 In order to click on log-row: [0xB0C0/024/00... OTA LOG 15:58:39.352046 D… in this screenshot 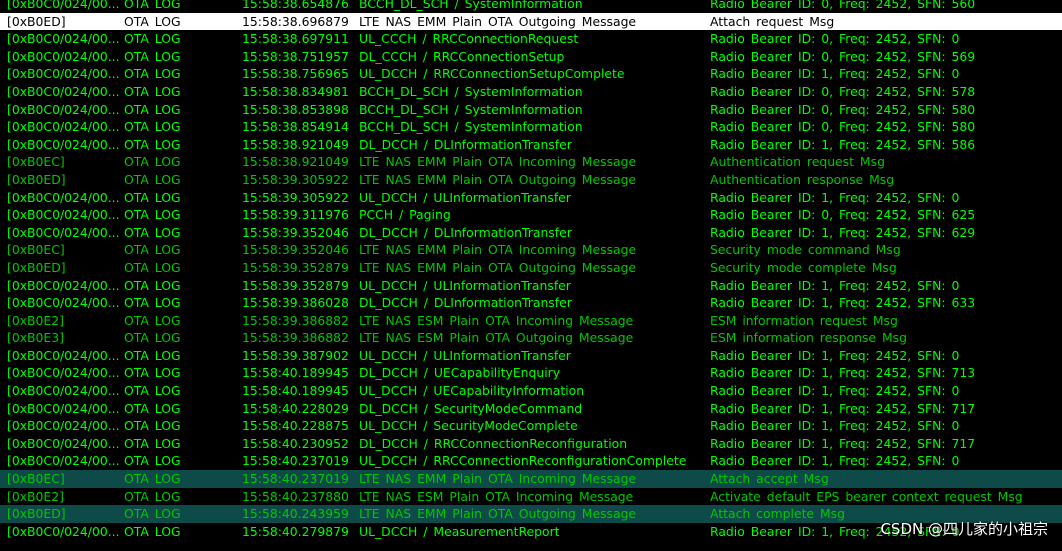, I will do `click(531, 233)`.